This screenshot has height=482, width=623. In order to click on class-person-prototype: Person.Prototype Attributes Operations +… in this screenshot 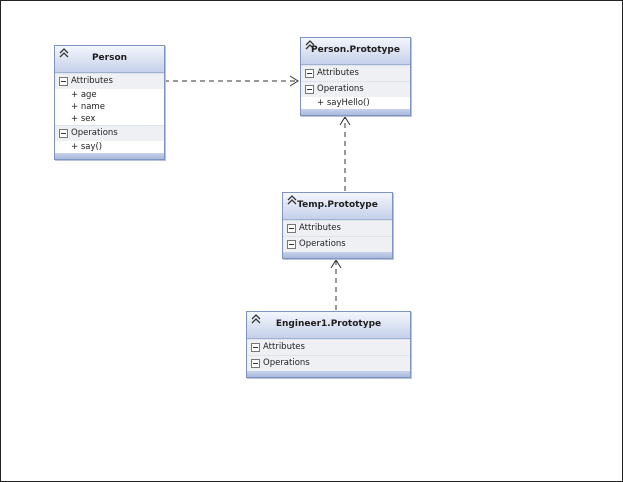, I will do `click(355, 76)`.